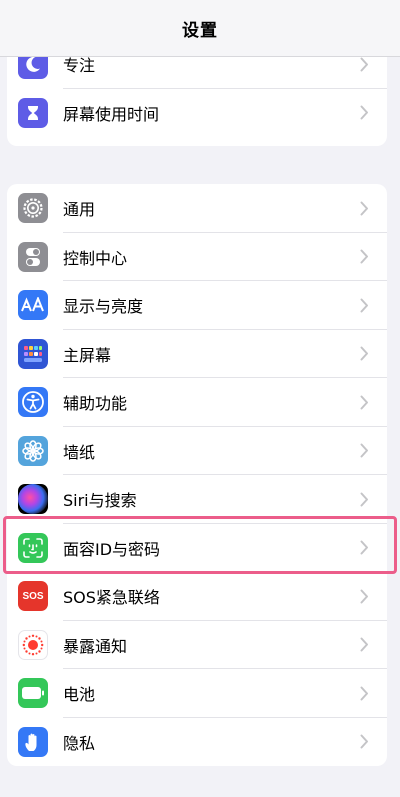 This screenshot has width=400, height=797. I want to click on settings-row-general: 通用, so click(197, 208).